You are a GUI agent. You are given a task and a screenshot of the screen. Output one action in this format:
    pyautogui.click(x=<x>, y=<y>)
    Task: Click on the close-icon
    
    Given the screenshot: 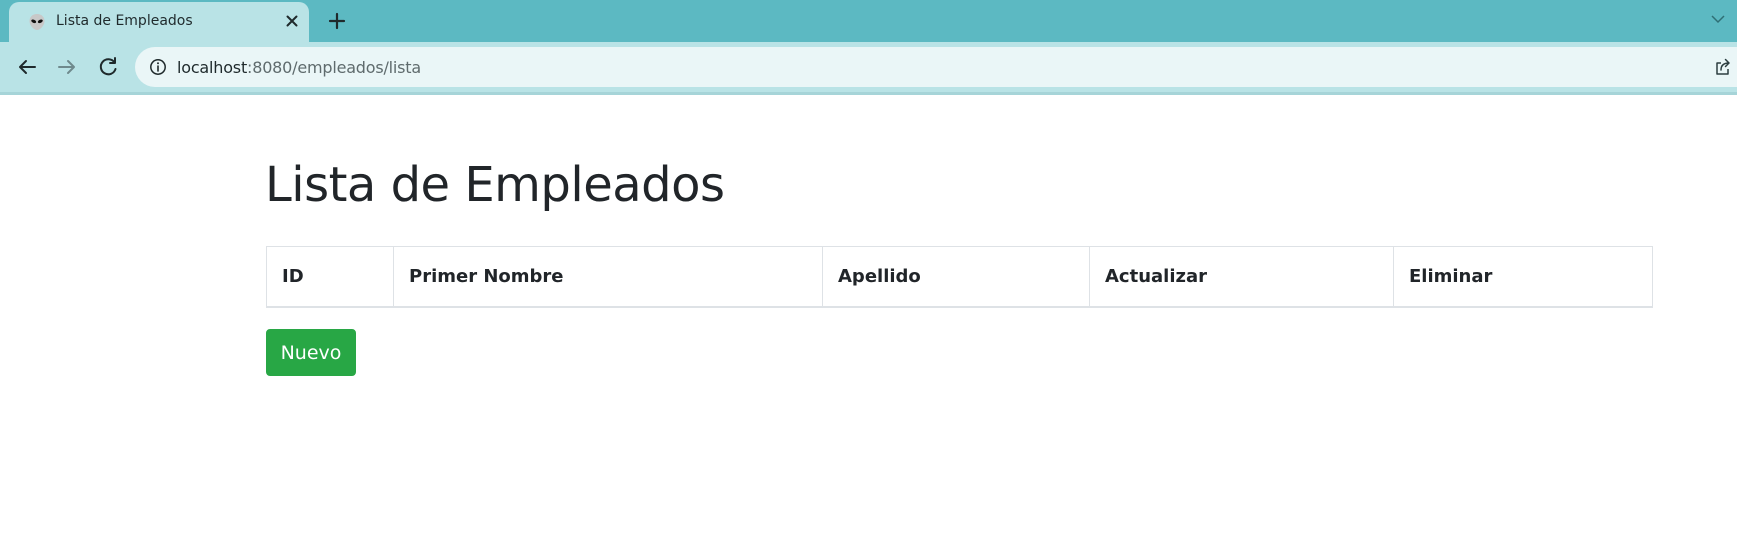 What is the action you would take?
    pyautogui.click(x=292, y=21)
    